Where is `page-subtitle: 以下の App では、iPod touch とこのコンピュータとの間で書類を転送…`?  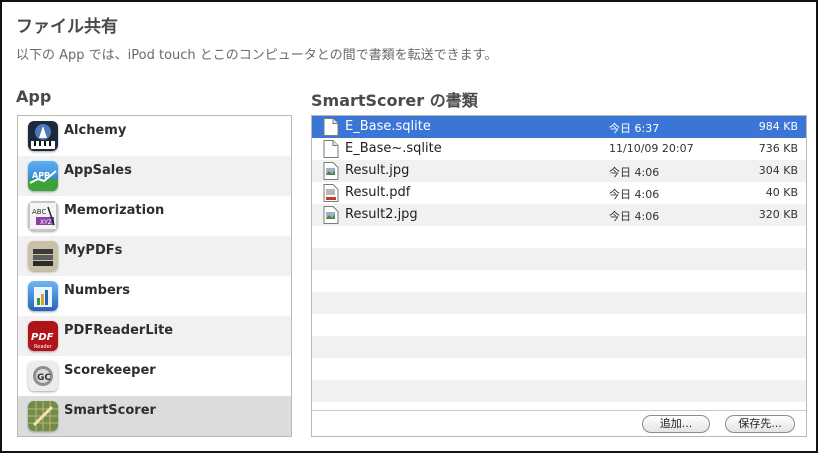 page-subtitle: 以下の App では、iPod touch とこのコンピュータとの間で書類を転送… is located at coordinates (257, 55).